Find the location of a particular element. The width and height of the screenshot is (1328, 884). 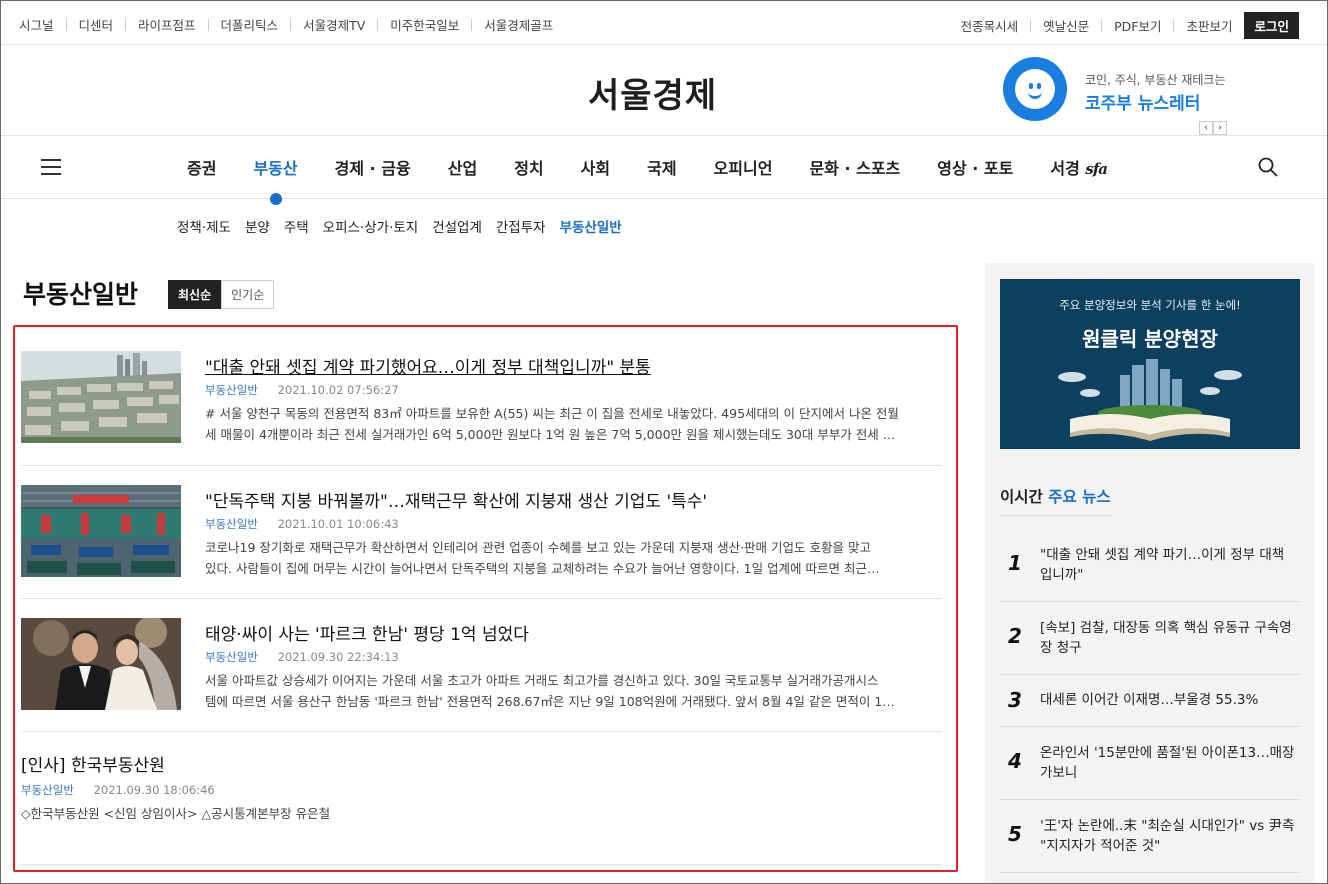

promo-prev-button: ‹ is located at coordinates (1206, 128).